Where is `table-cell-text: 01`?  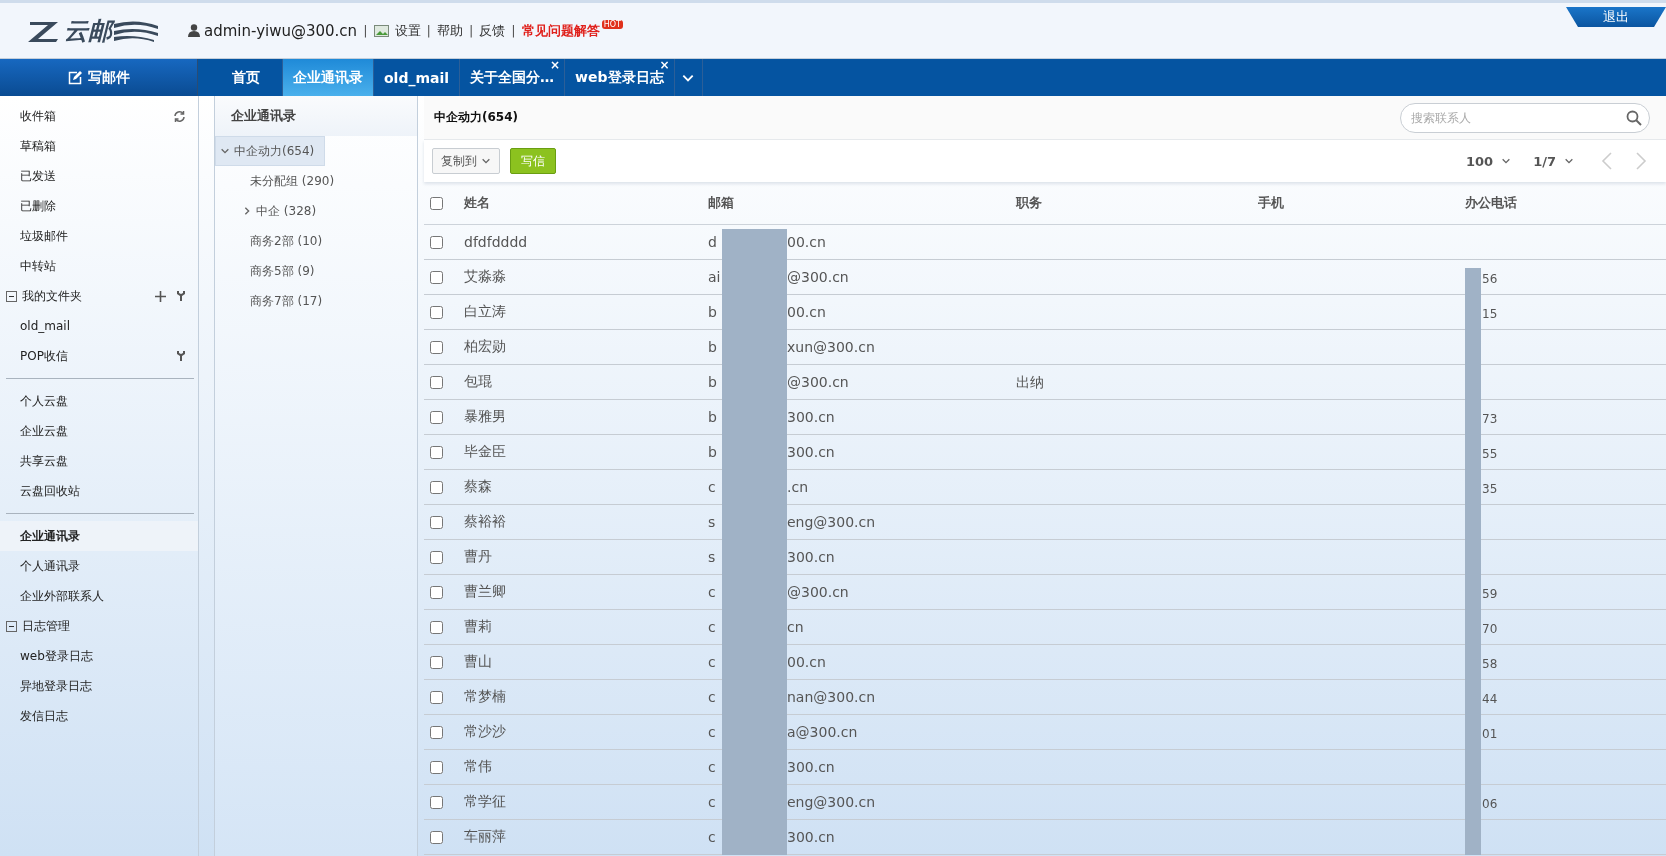 table-cell-text: 01 is located at coordinates (1489, 733).